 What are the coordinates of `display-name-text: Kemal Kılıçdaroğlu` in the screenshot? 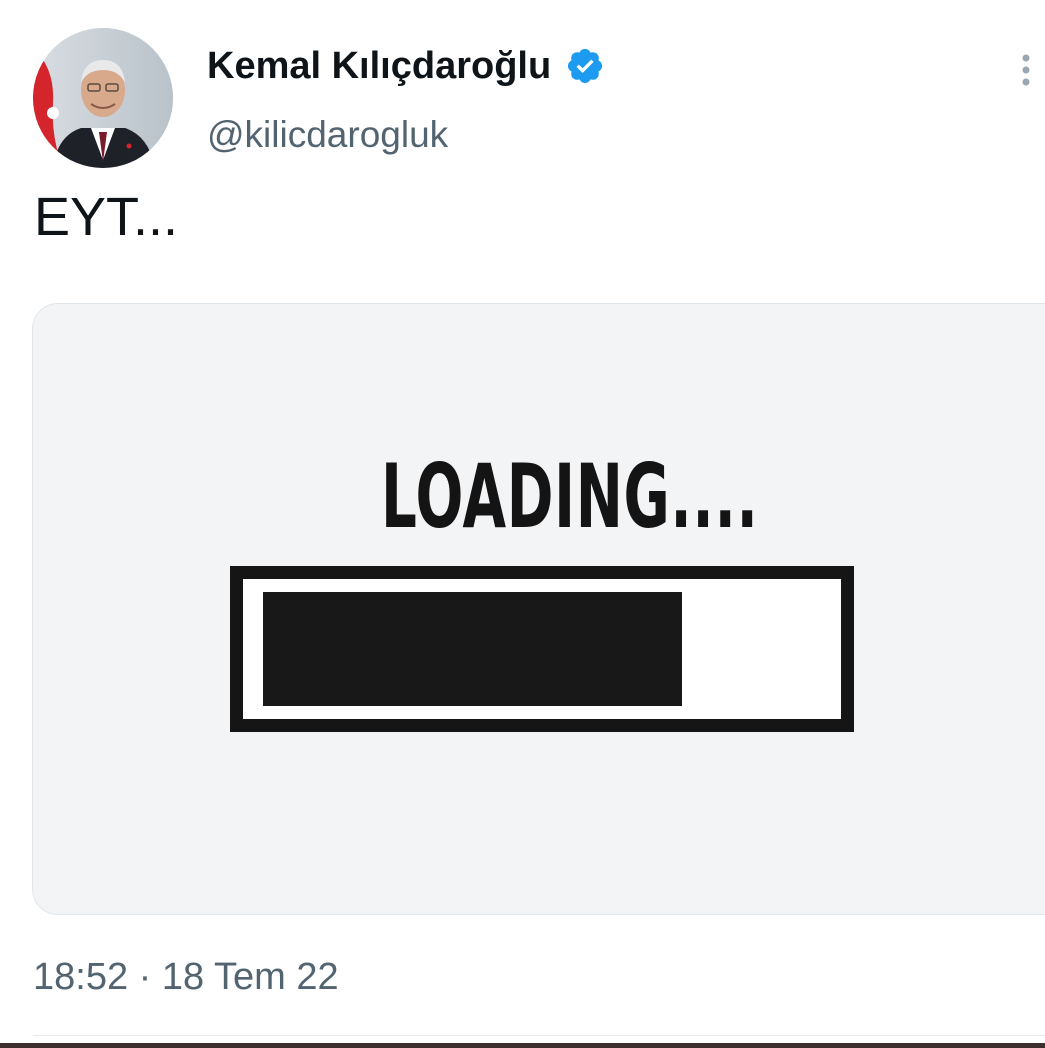 It's located at (379, 66).